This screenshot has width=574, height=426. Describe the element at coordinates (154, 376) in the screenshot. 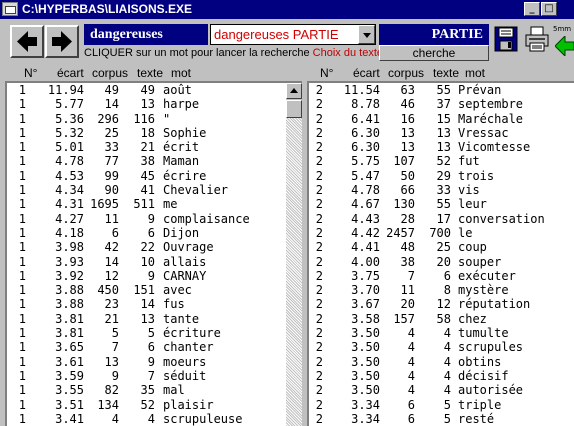

I see `result-row: 1 3.59 9 7 séduit` at that location.